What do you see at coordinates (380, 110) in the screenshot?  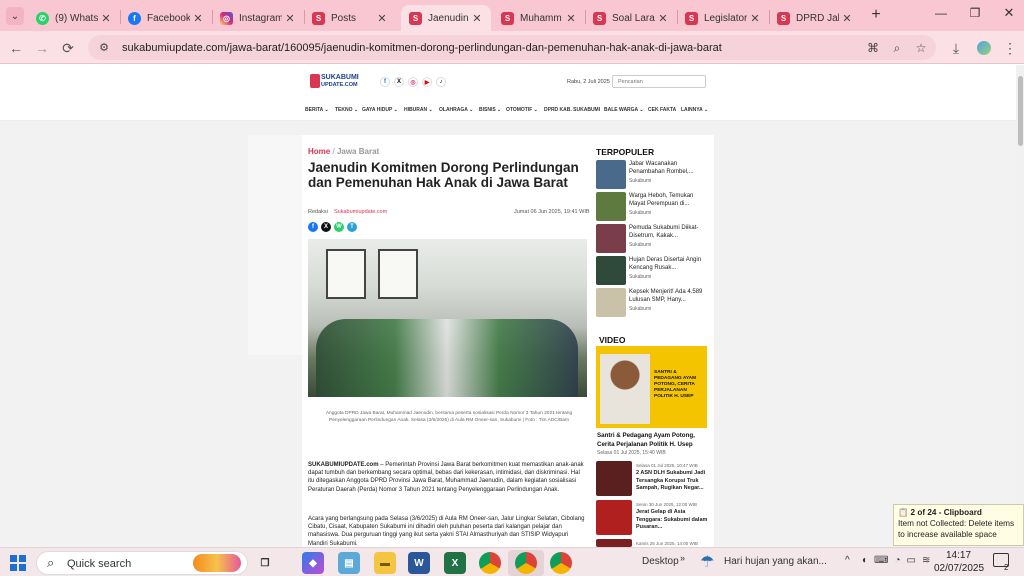 I see `nav-gaya-hidup: GAYA HIDUP ⌄` at bounding box center [380, 110].